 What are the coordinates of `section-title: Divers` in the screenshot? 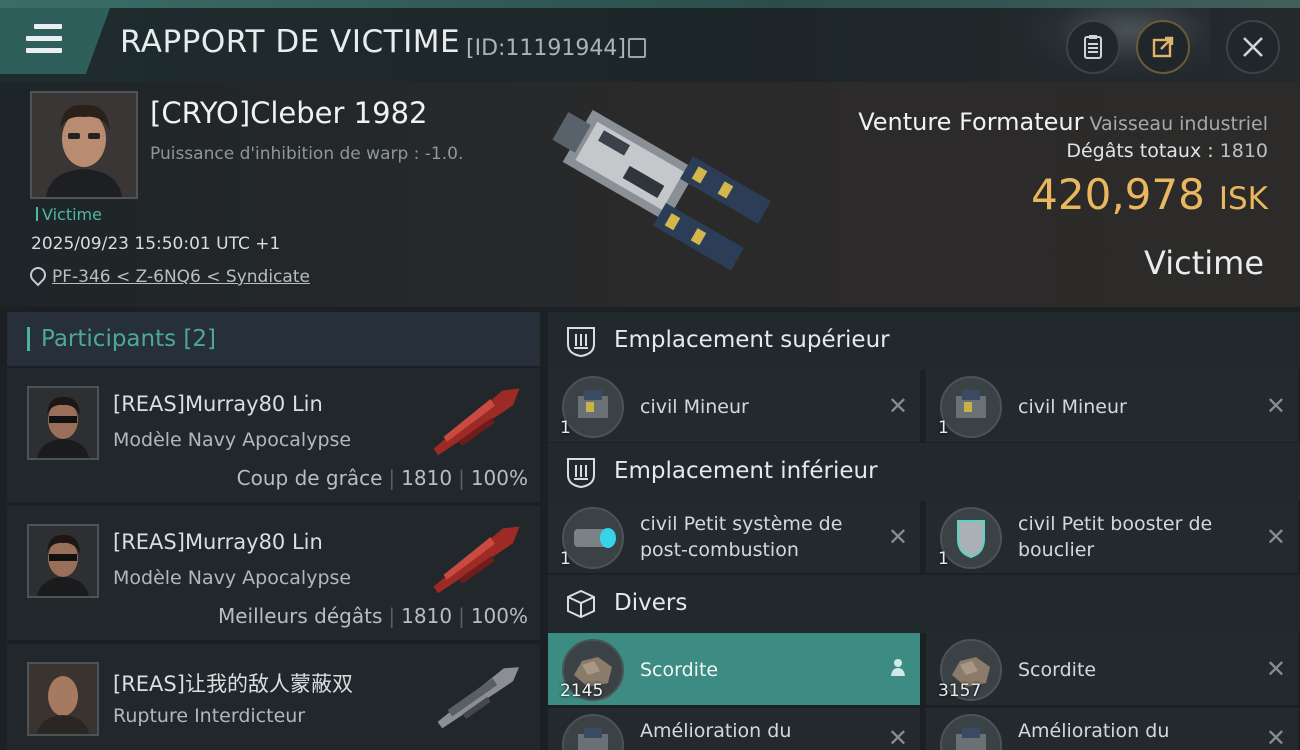 It's located at (651, 603).